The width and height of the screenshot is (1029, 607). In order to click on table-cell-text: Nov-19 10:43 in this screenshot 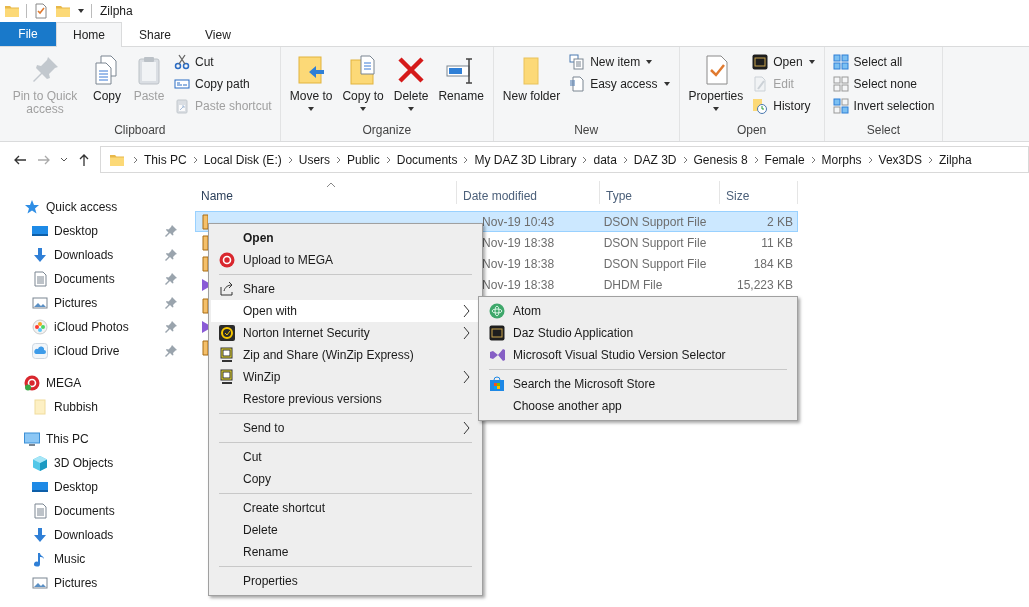, I will do `click(518, 221)`.